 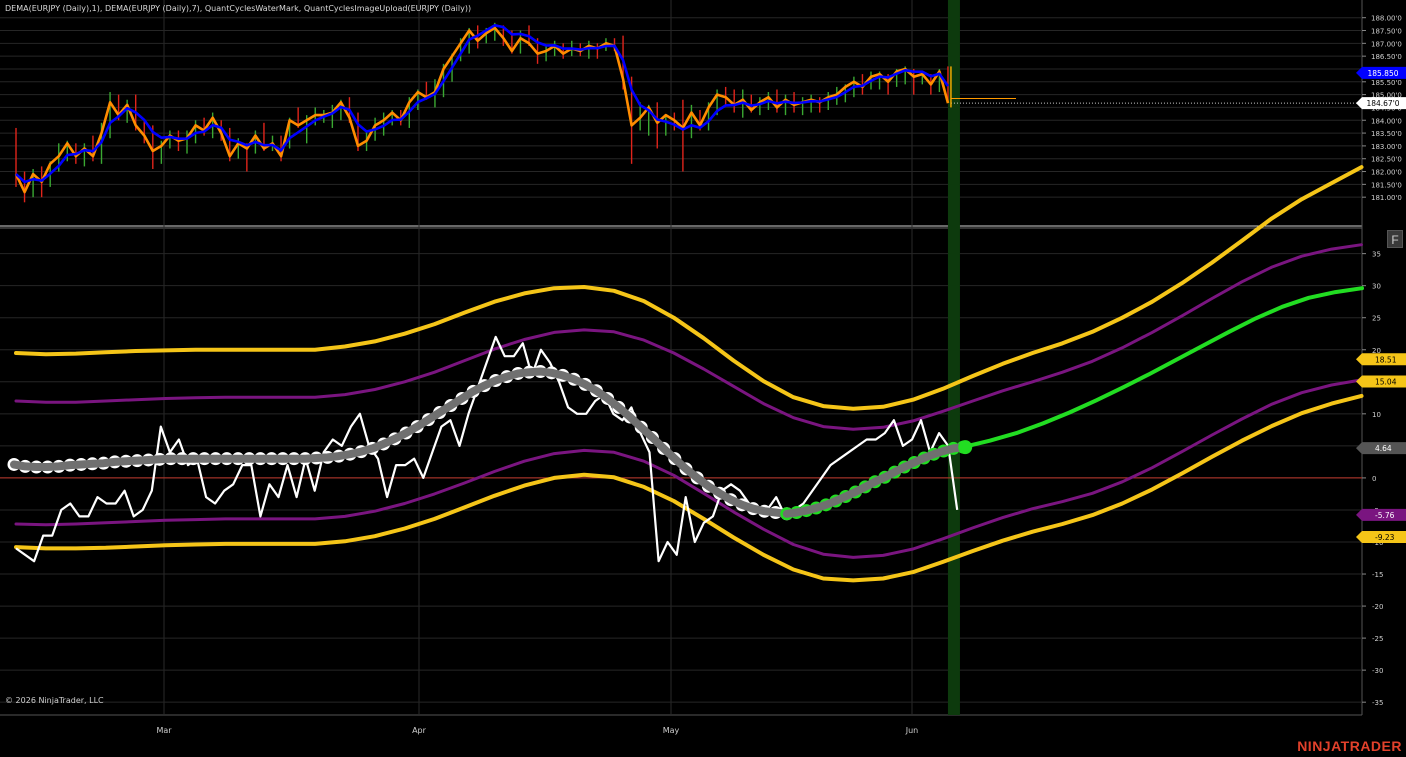 I want to click on copyright-text: © 2026 NinjaTrader, LLC, so click(x=54, y=700).